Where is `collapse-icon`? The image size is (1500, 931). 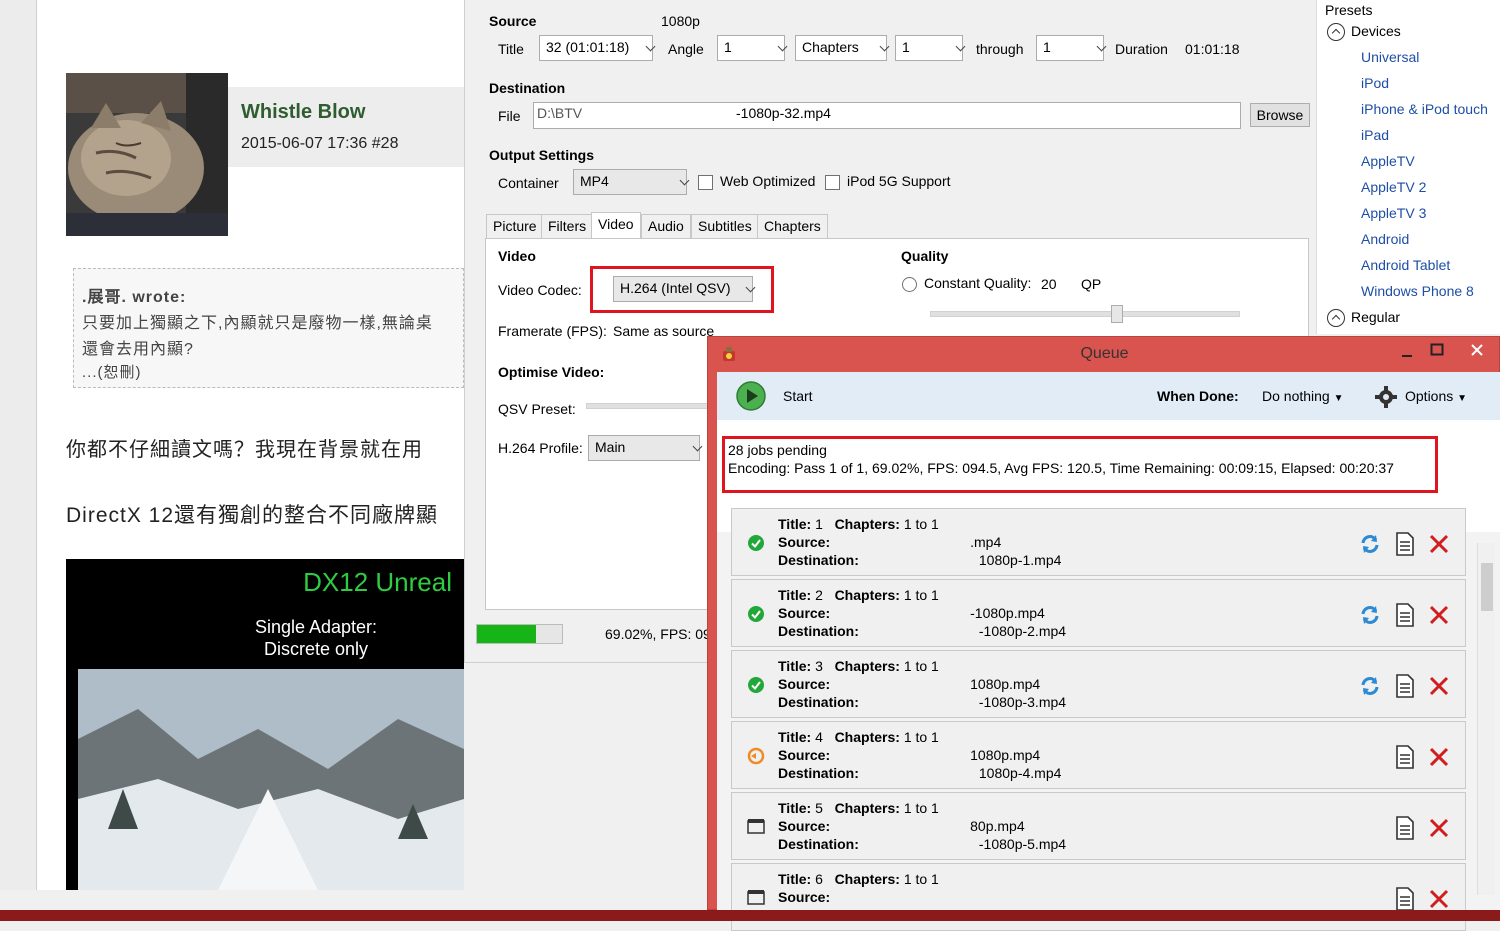
collapse-icon is located at coordinates (1336, 318).